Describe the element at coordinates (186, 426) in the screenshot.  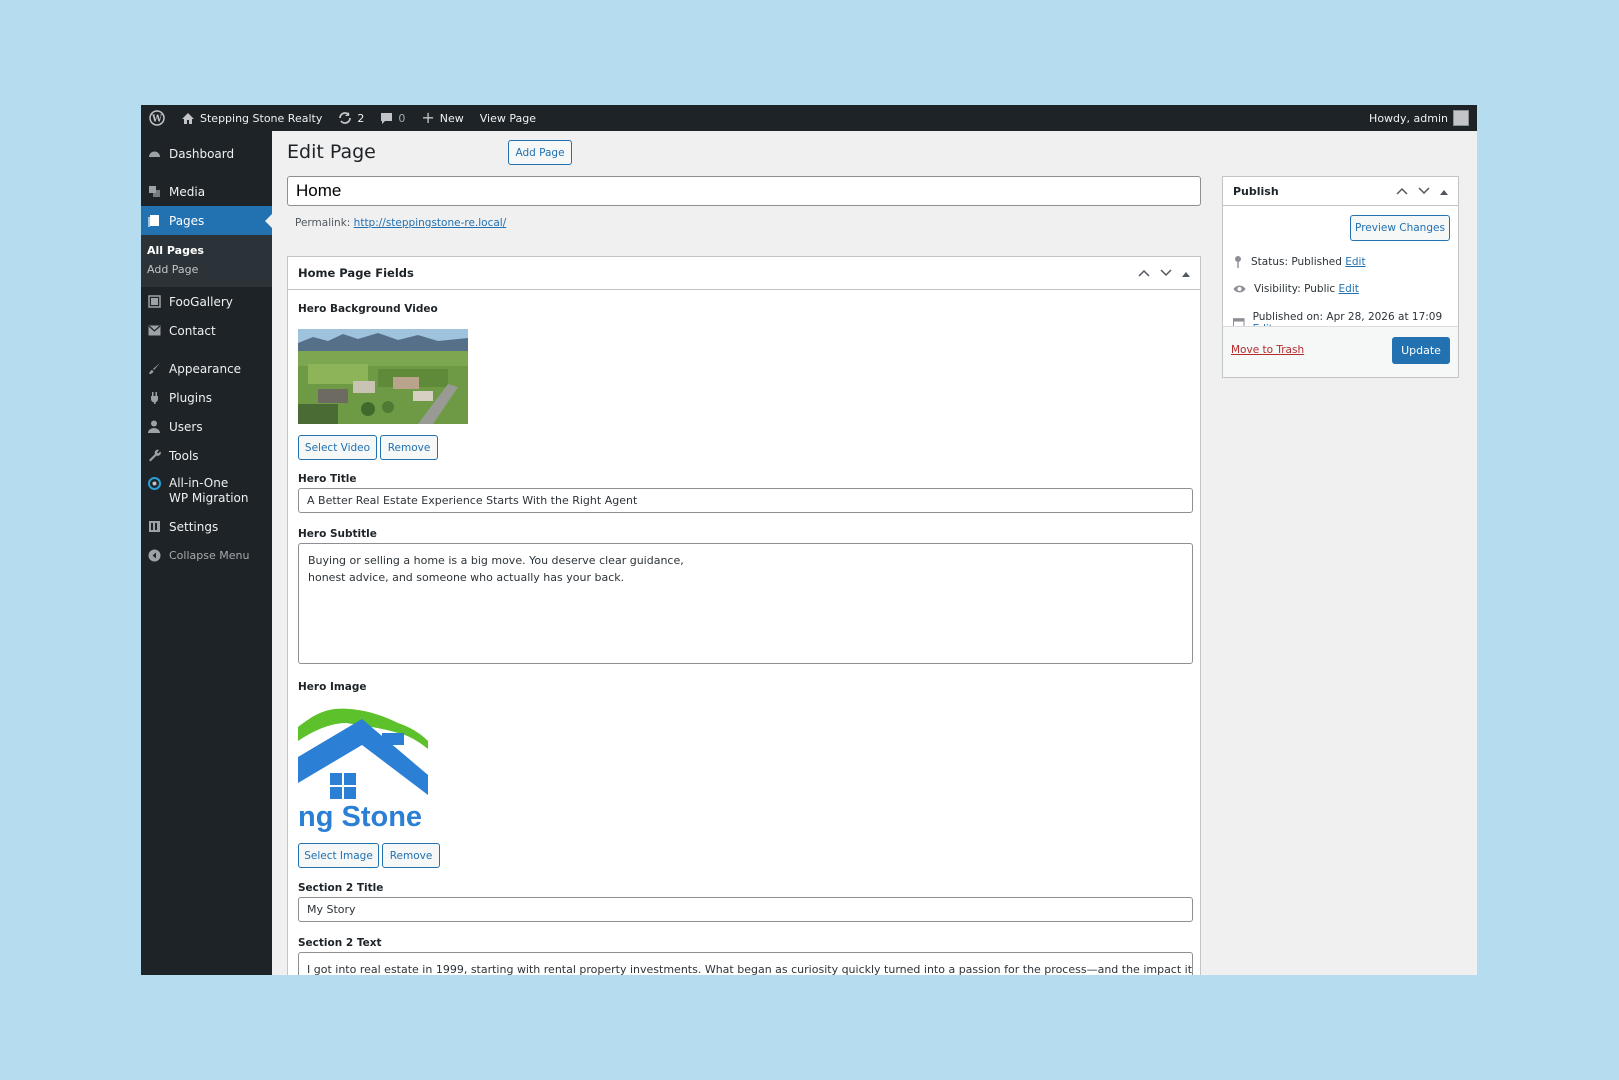
I see `sidebar-item-label: Users` at that location.